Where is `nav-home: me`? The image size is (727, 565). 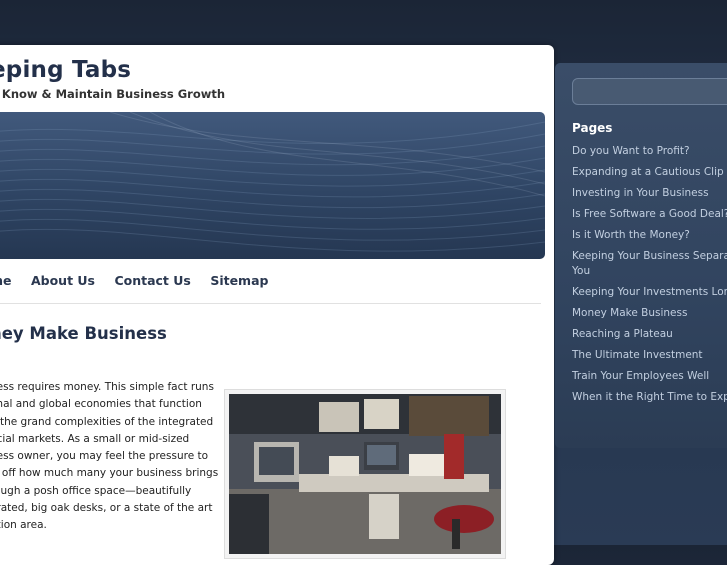 nav-home: me is located at coordinates (6, 280).